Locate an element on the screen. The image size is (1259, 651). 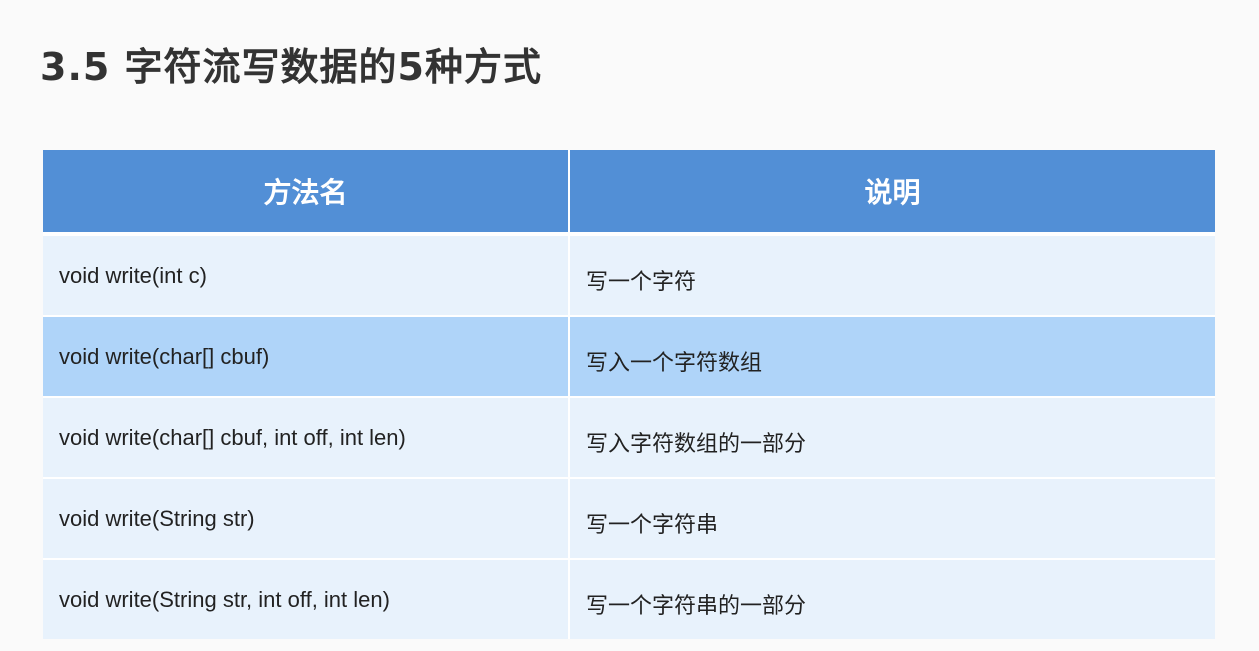
table-row: void write(char[] cbuf) 写入一个字符数组 is located at coordinates (629, 357).